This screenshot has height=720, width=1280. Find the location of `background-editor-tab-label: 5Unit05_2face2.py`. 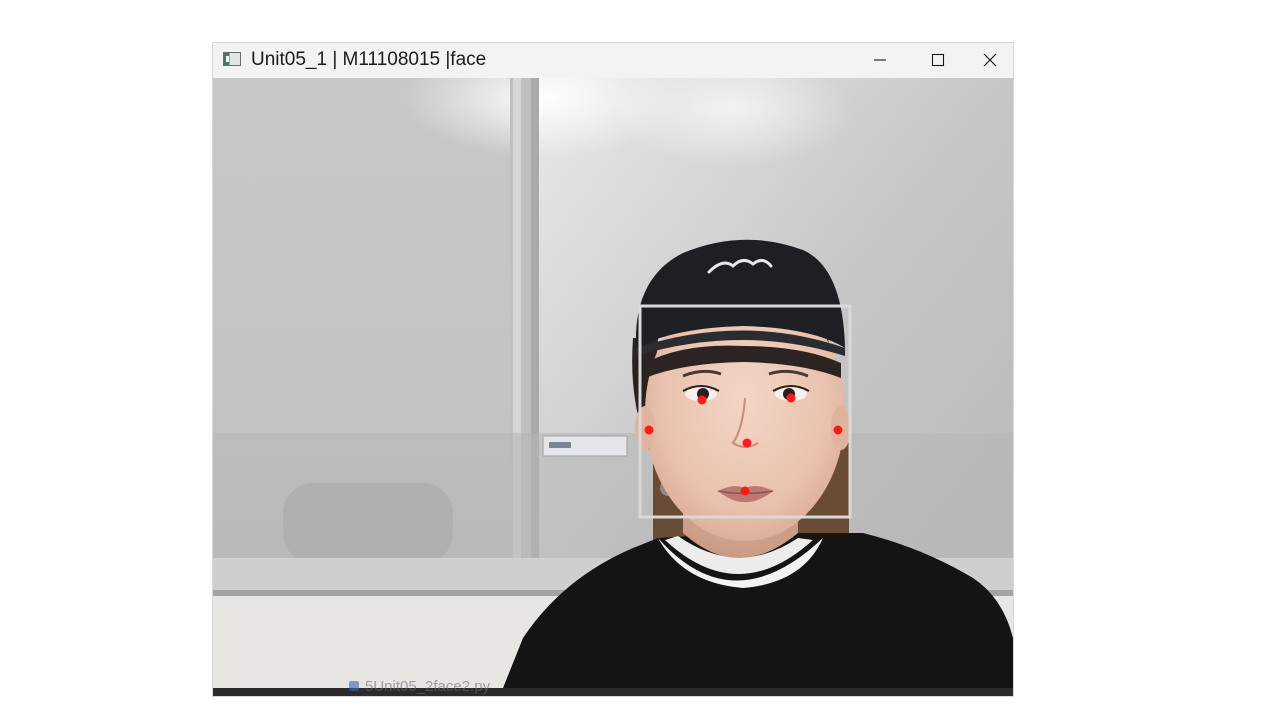

background-editor-tab-label: 5Unit05_2face2.py is located at coordinates (428, 686).